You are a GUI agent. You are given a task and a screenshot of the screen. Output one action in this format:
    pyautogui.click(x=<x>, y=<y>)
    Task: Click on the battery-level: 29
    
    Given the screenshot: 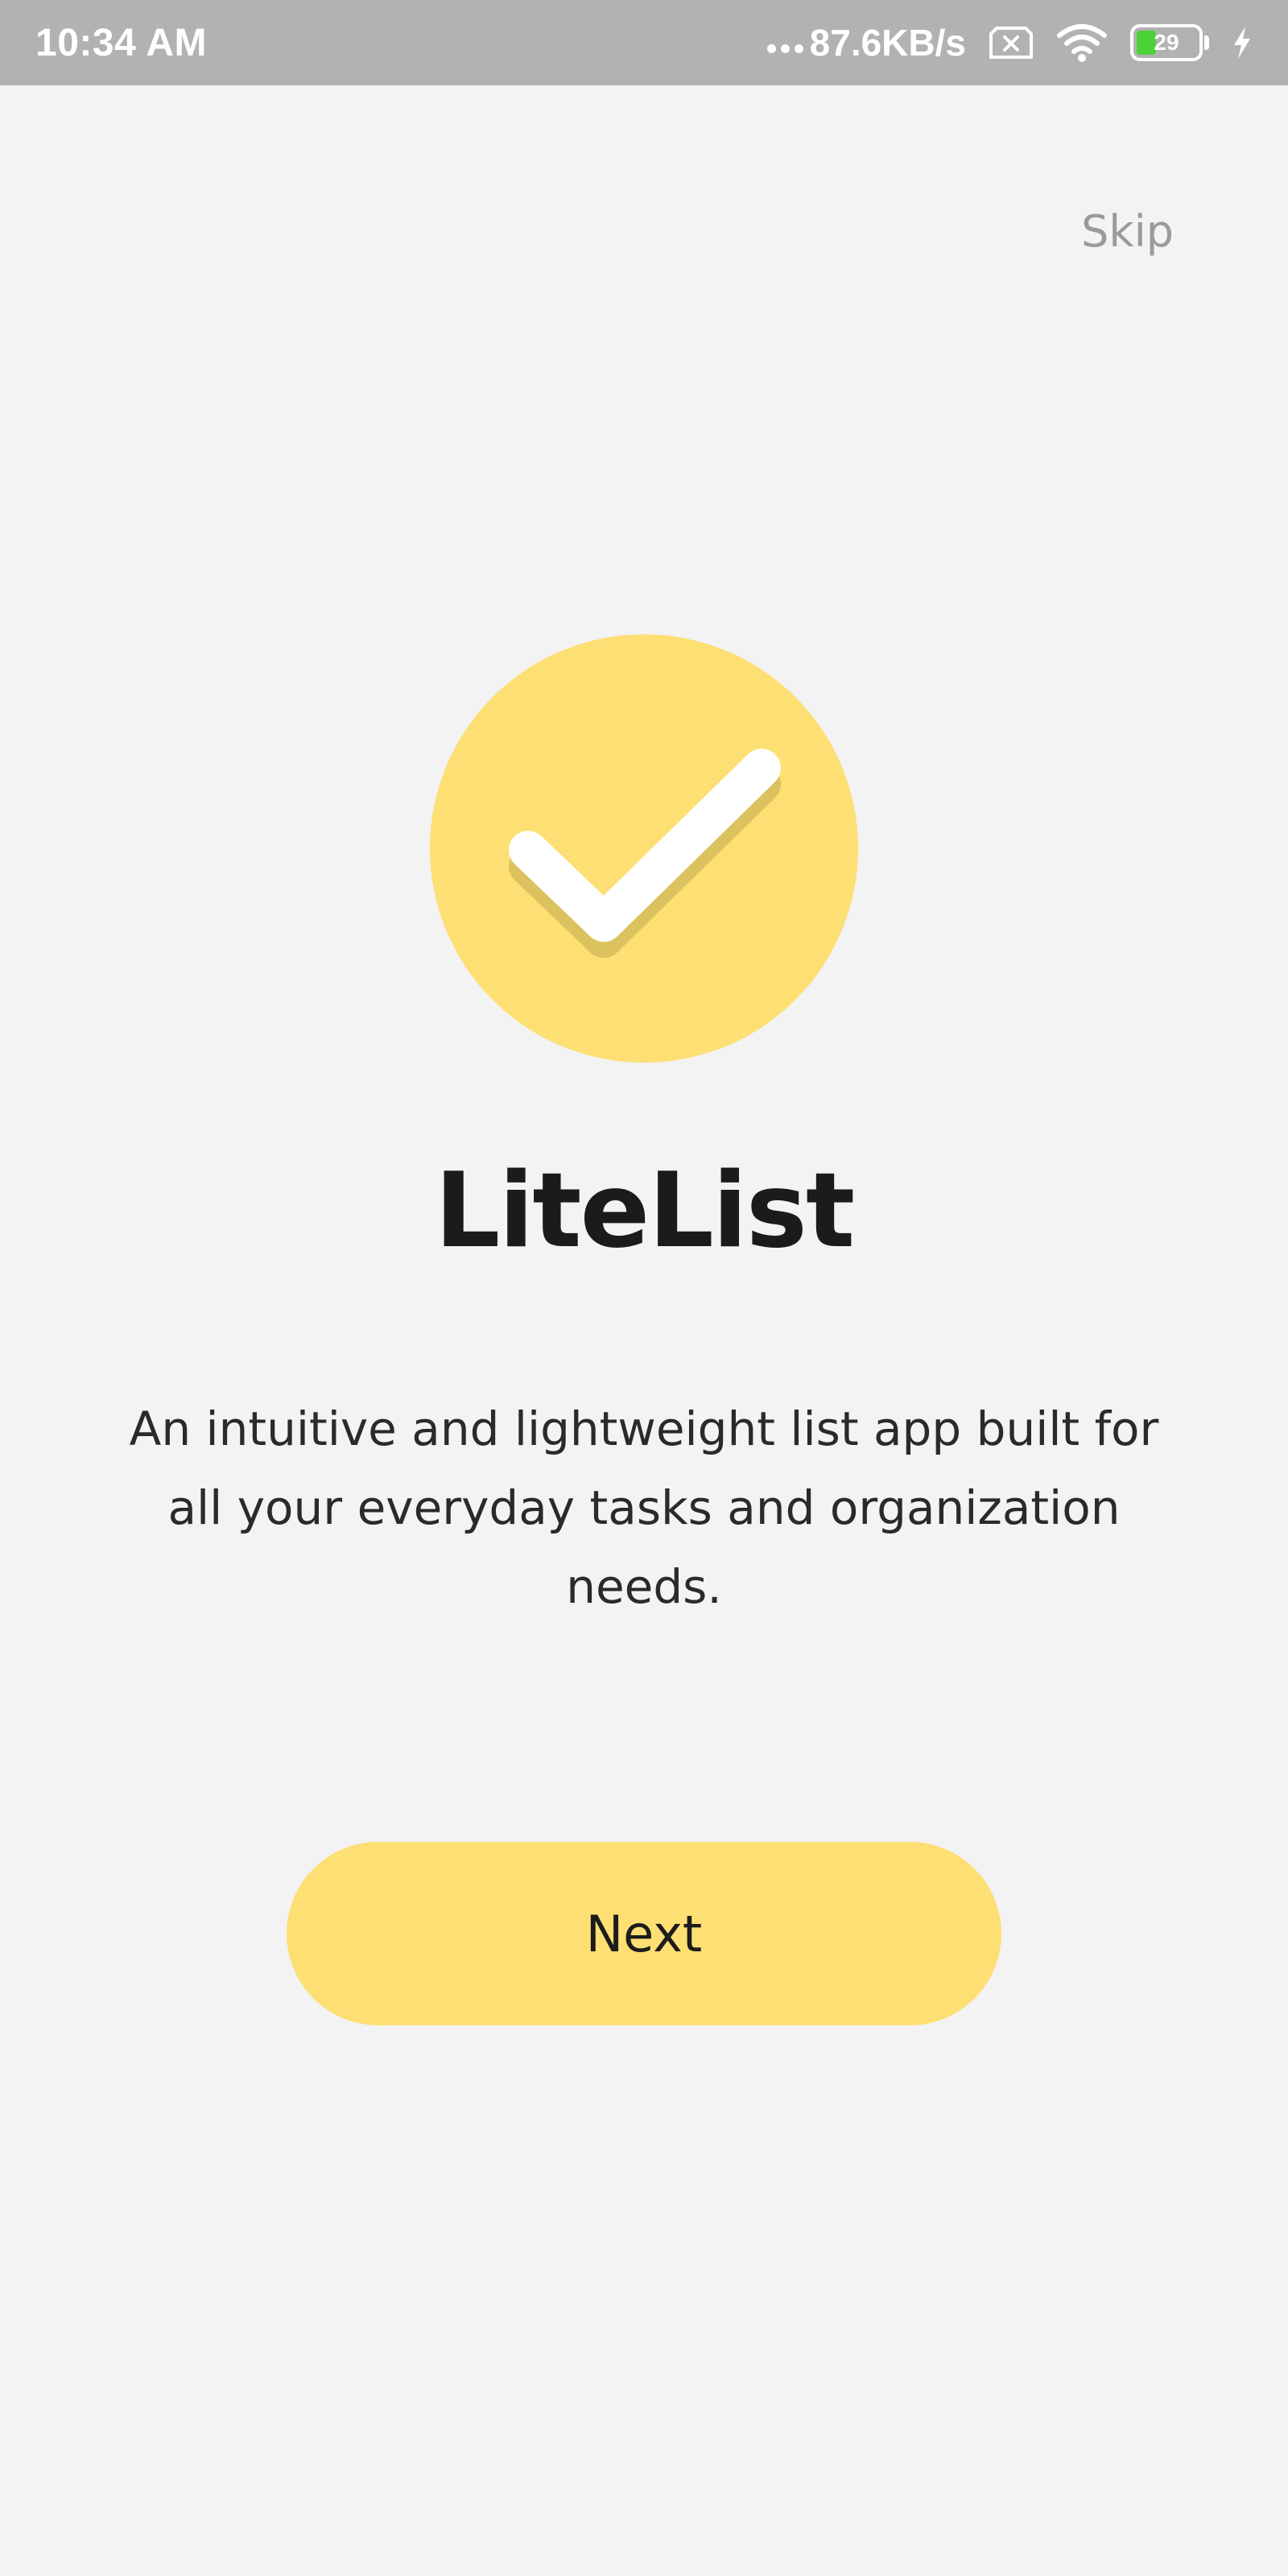 What is the action you would take?
    pyautogui.click(x=1166, y=42)
    